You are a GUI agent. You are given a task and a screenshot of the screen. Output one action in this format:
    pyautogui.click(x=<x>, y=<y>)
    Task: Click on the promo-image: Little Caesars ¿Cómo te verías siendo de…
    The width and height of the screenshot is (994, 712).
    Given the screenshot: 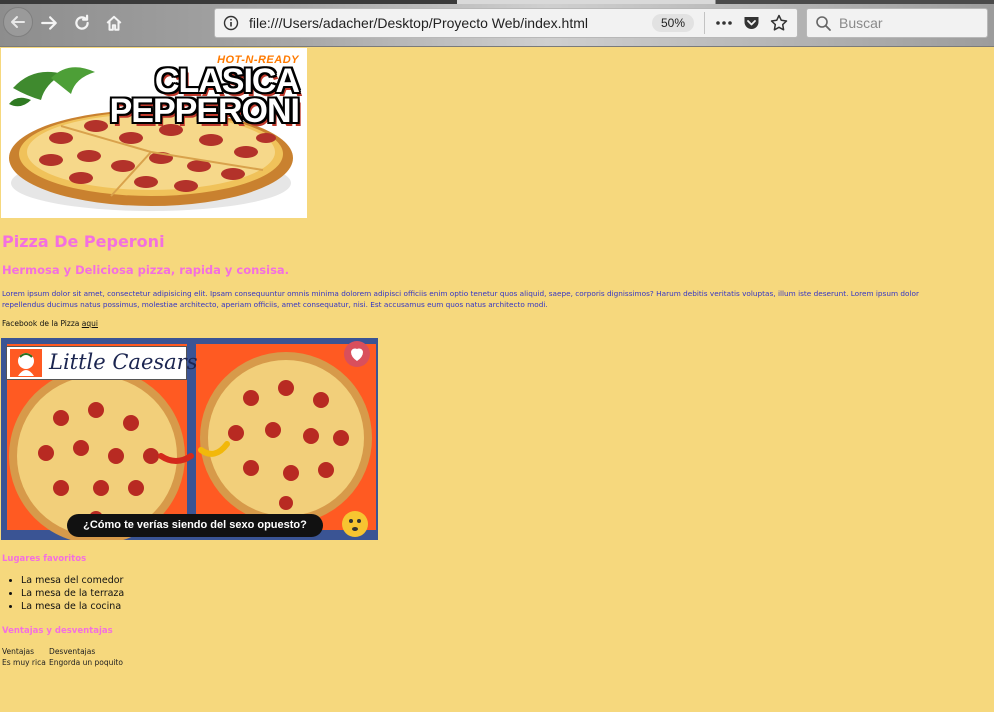 What is the action you would take?
    pyautogui.click(x=189, y=439)
    